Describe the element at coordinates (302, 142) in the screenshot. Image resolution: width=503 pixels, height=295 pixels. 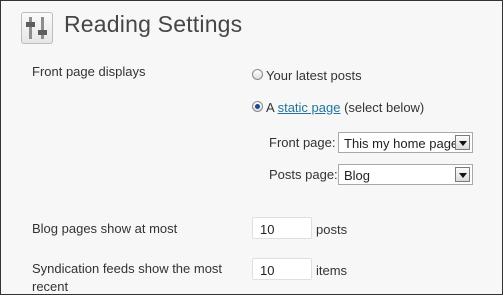
I see `front-page-select-label: Front page:` at that location.